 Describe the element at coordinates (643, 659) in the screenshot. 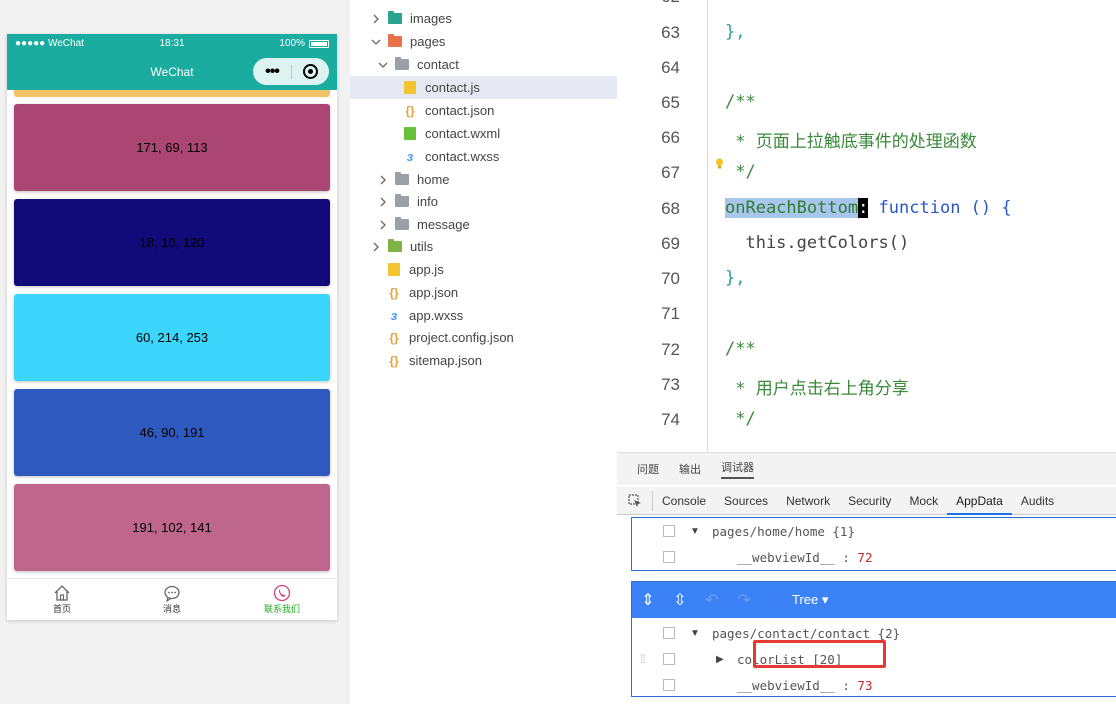

I see `drag-handle-icon: ⁞⁞` at that location.